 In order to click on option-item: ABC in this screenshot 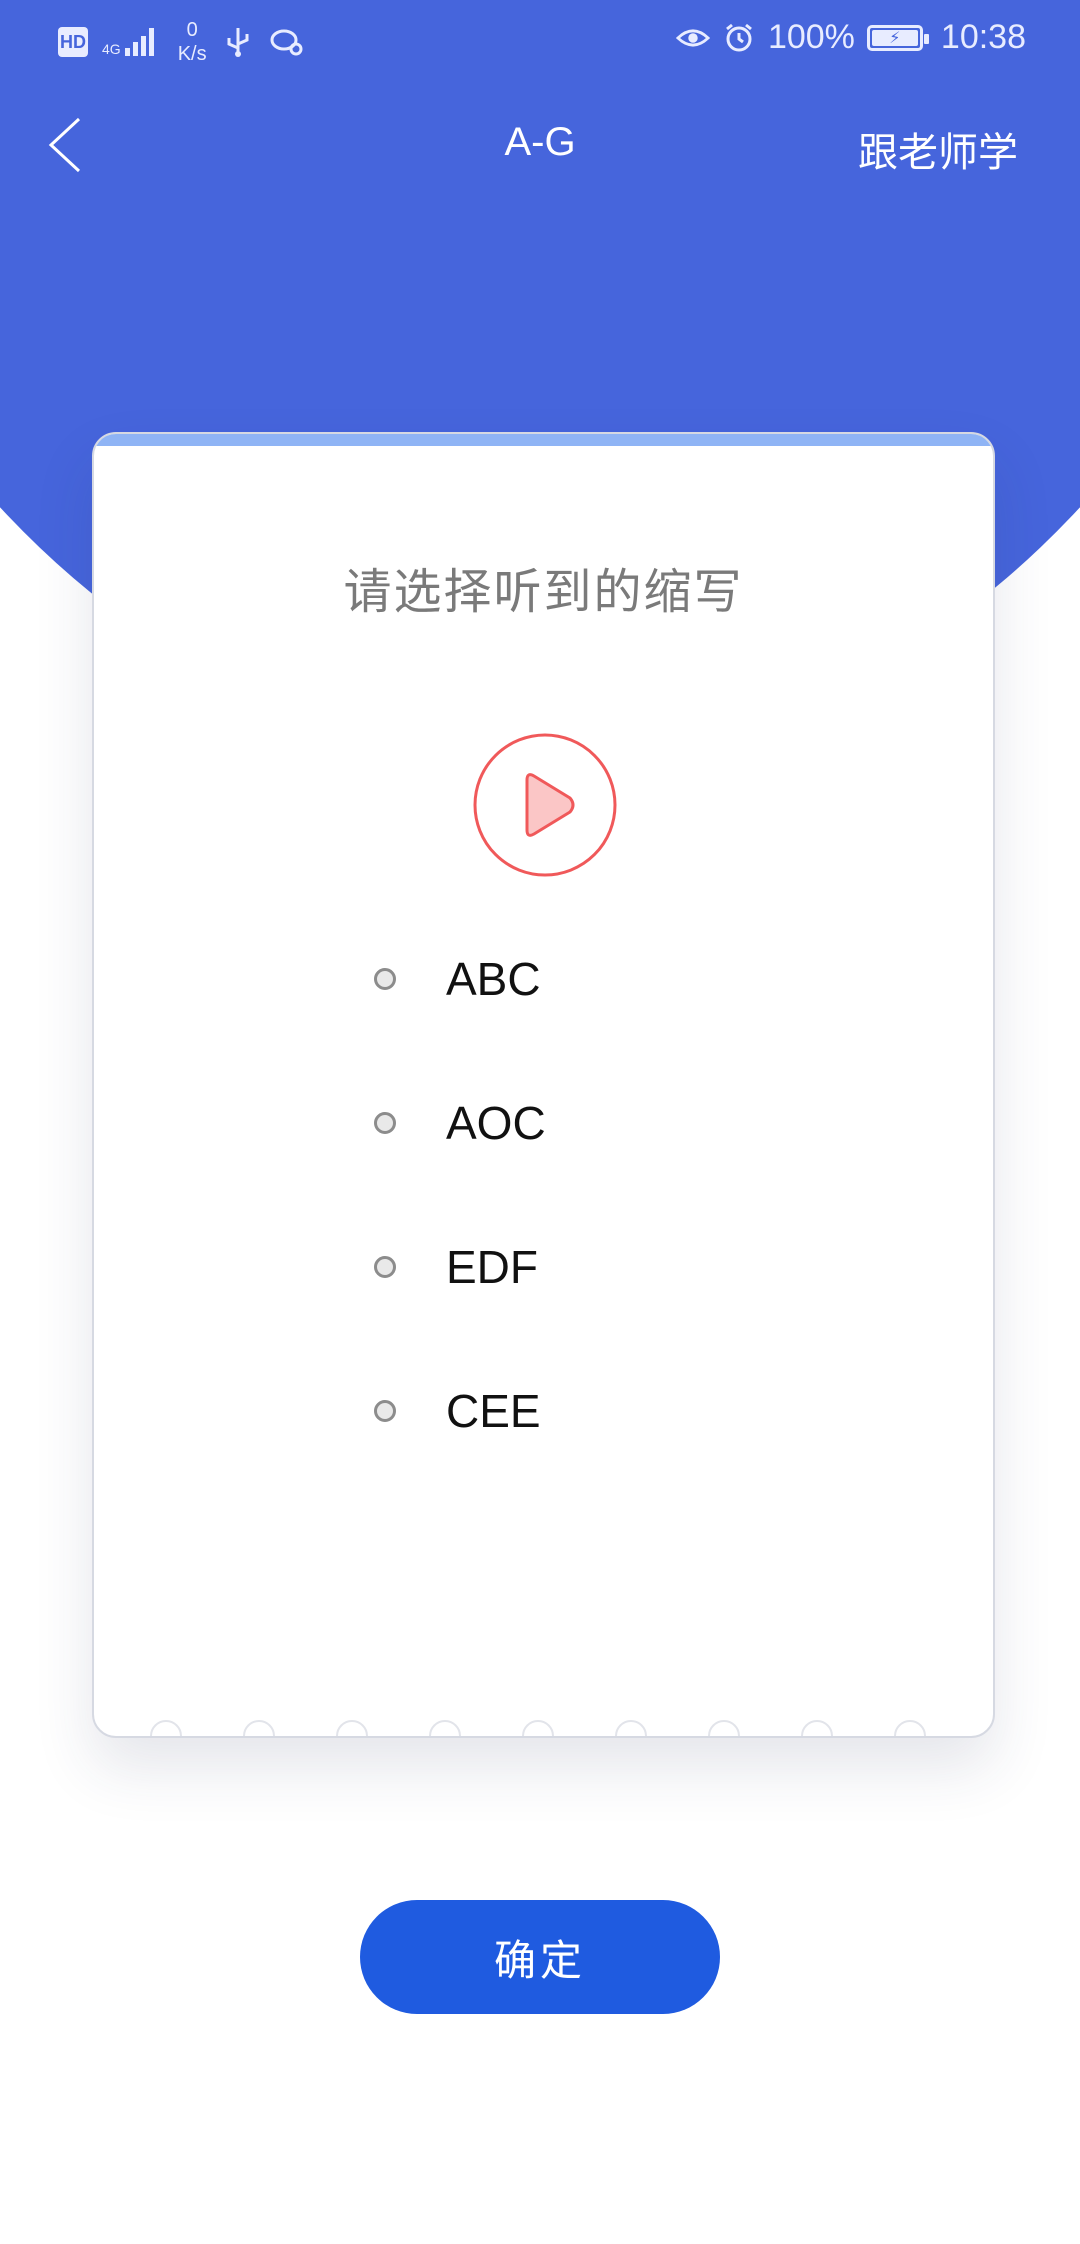, I will do `click(574, 1014)`.